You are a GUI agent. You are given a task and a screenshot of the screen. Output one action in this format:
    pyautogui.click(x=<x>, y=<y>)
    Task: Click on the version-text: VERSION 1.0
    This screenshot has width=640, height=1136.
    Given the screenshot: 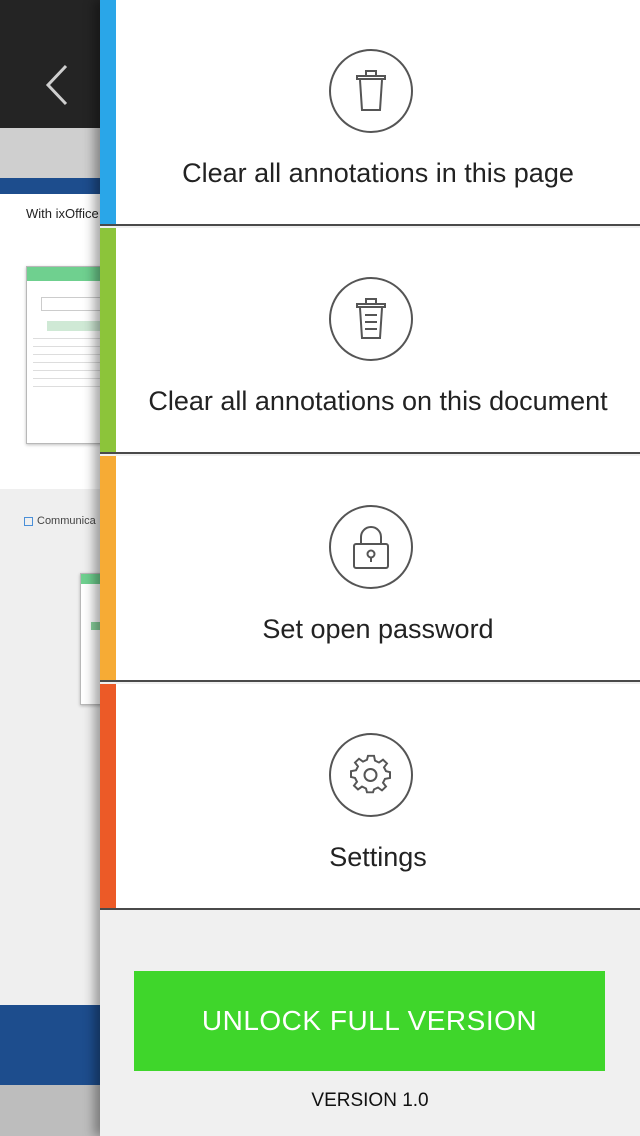 What is the action you would take?
    pyautogui.click(x=370, y=1100)
    